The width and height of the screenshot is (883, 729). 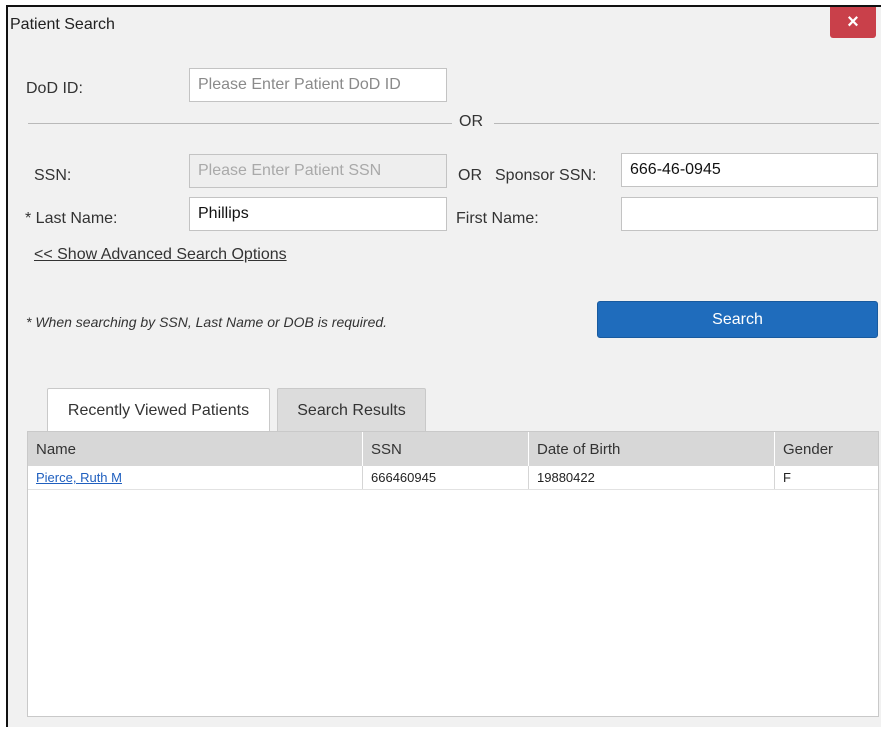 What do you see at coordinates (160, 255) in the screenshot?
I see `advanced-search-link: << Show Advanced Search Options` at bounding box center [160, 255].